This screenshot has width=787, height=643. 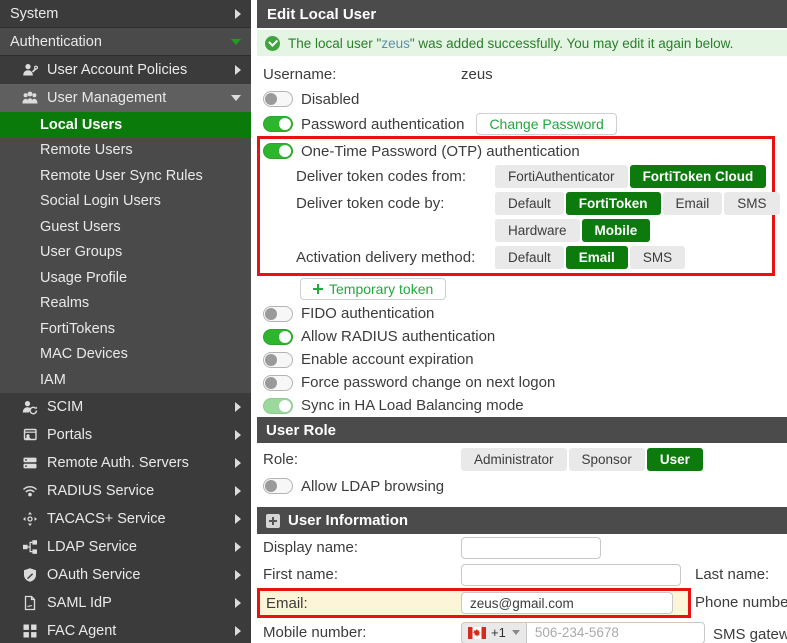 I want to click on country-code-select: +1, so click(x=494, y=632).